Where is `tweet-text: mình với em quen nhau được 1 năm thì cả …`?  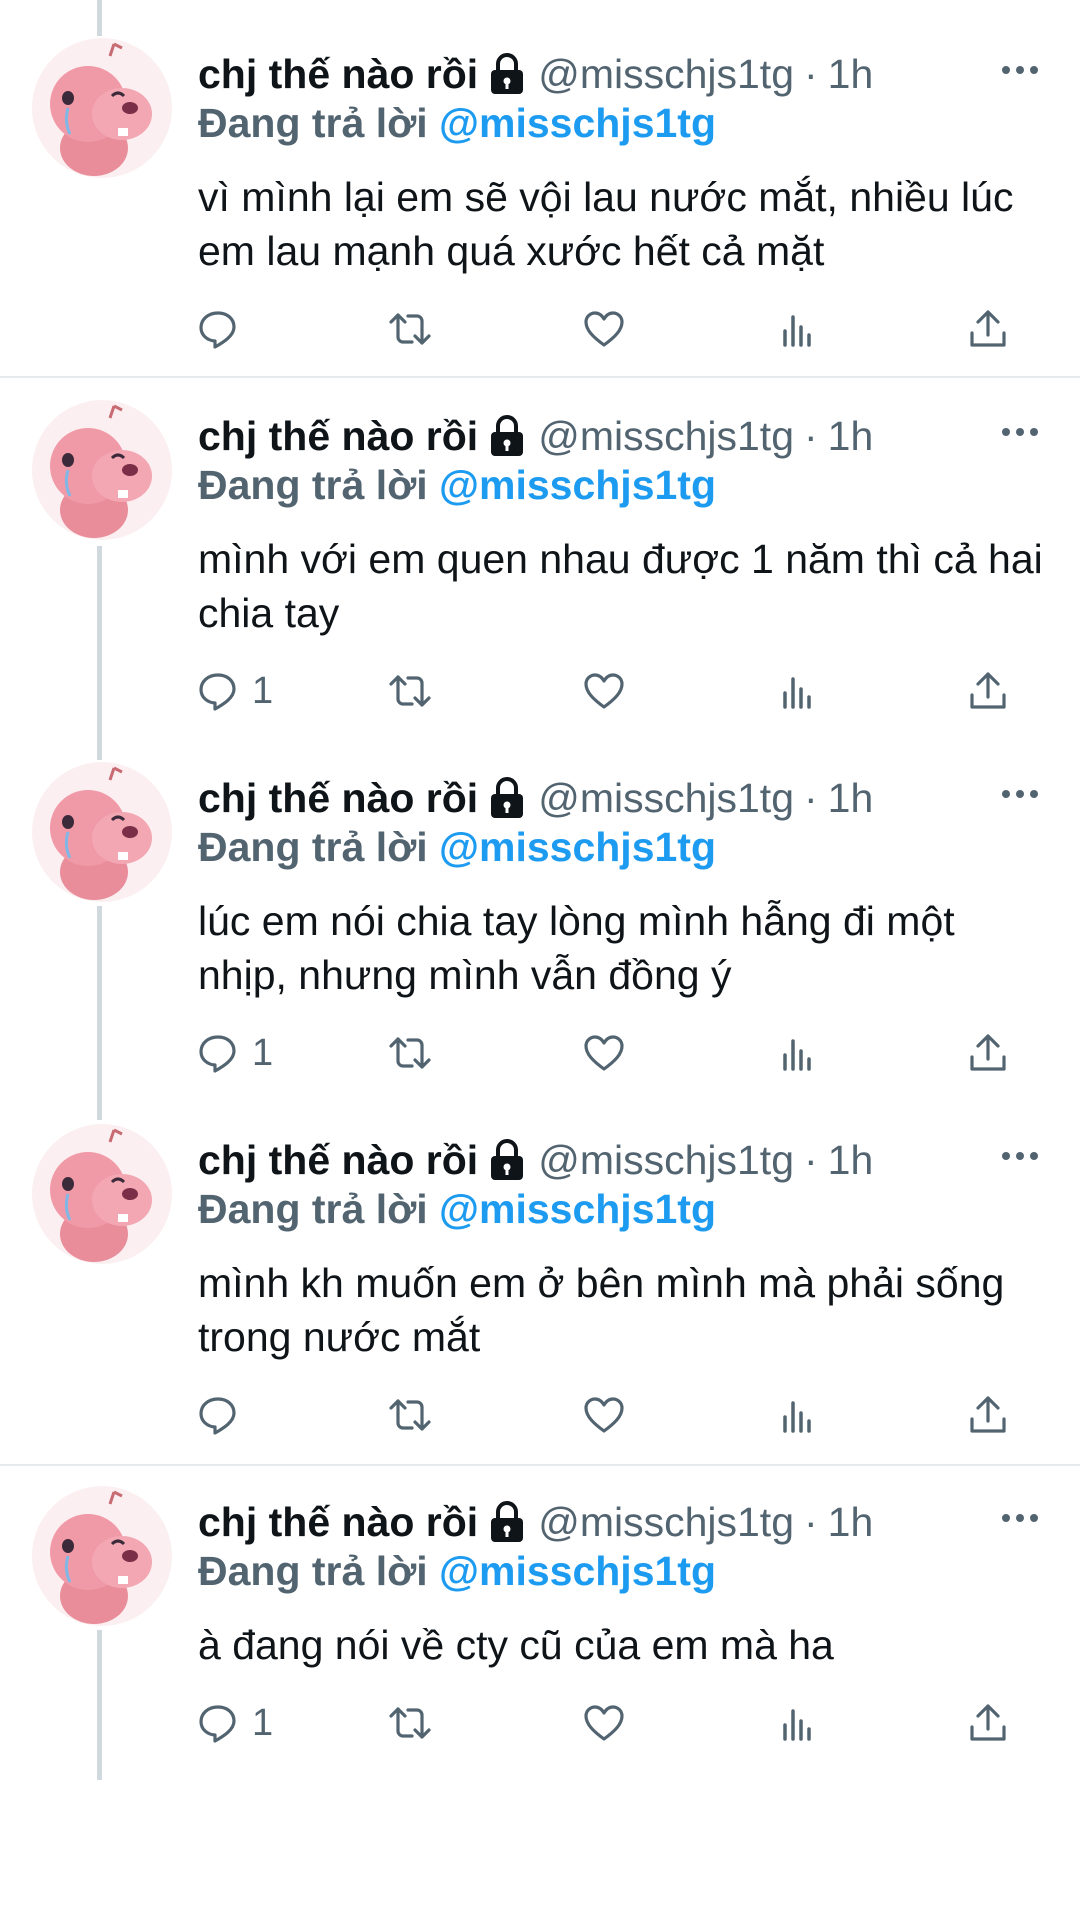 tweet-text: mình với em quen nhau được 1 năm thì cả … is located at coordinates (620, 586).